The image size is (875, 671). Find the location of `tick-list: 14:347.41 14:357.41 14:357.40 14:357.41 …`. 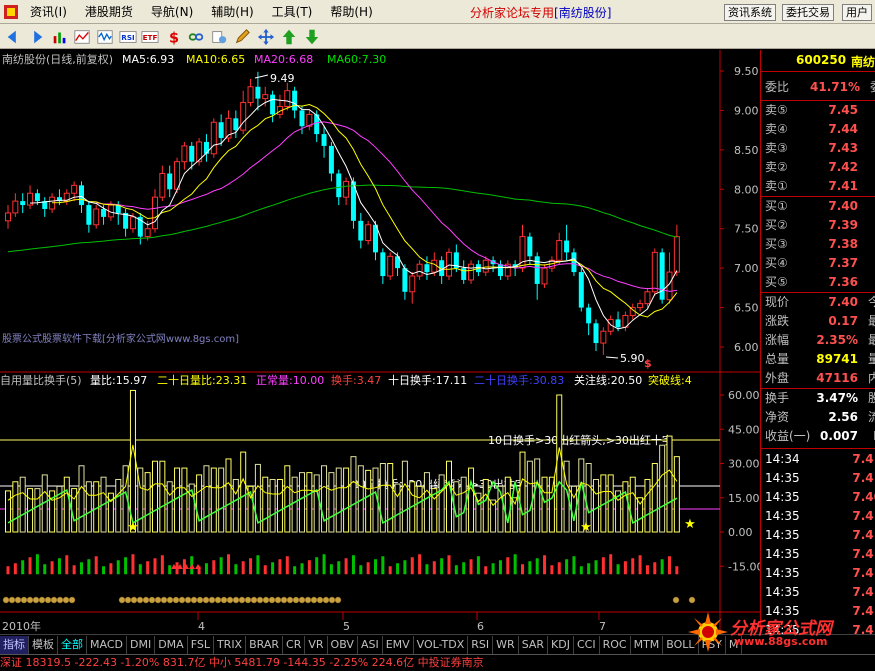

tick-list: 14:347.41 14:357.41 14:357.40 14:357.41 … is located at coordinates (818, 541).